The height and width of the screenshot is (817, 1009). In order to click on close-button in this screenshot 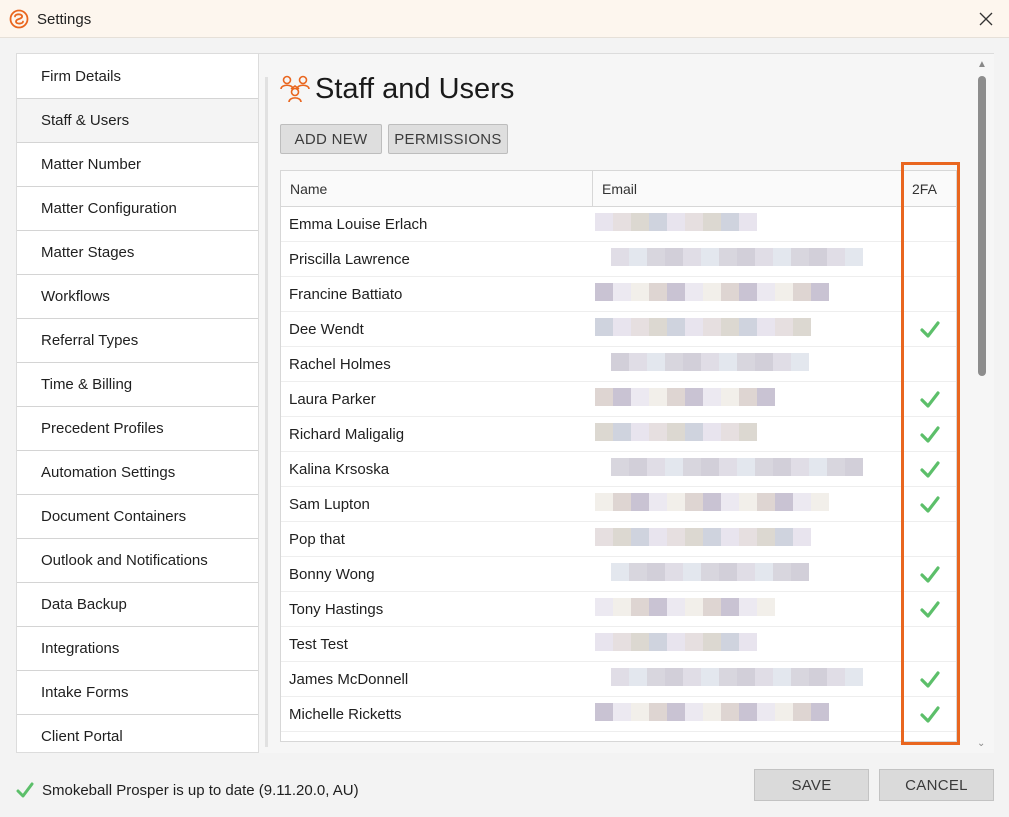, I will do `click(986, 19)`.